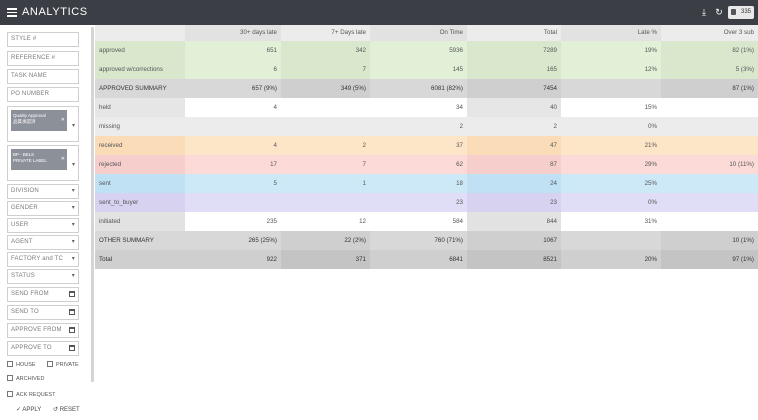  Describe the element at coordinates (12, 12) in the screenshot. I see `menu-icon` at that location.